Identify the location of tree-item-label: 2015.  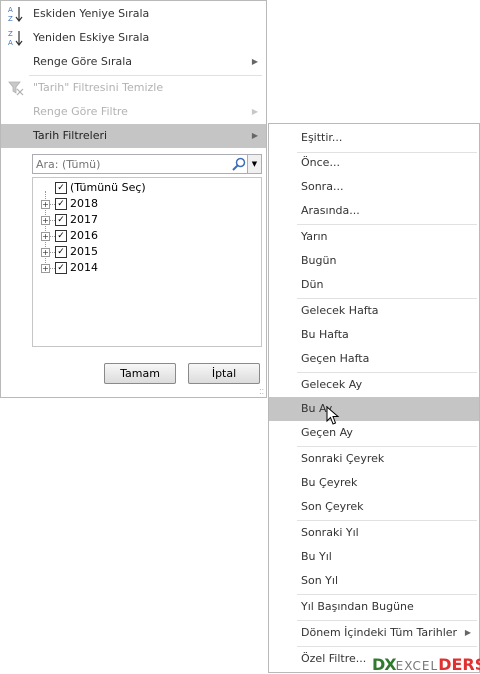
(84, 251).